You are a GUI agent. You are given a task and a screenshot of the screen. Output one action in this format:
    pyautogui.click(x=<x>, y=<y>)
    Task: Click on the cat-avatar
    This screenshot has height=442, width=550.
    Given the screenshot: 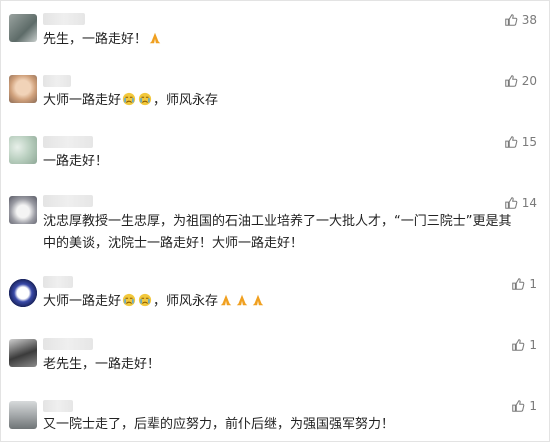 What is the action you would take?
    pyautogui.click(x=23, y=28)
    